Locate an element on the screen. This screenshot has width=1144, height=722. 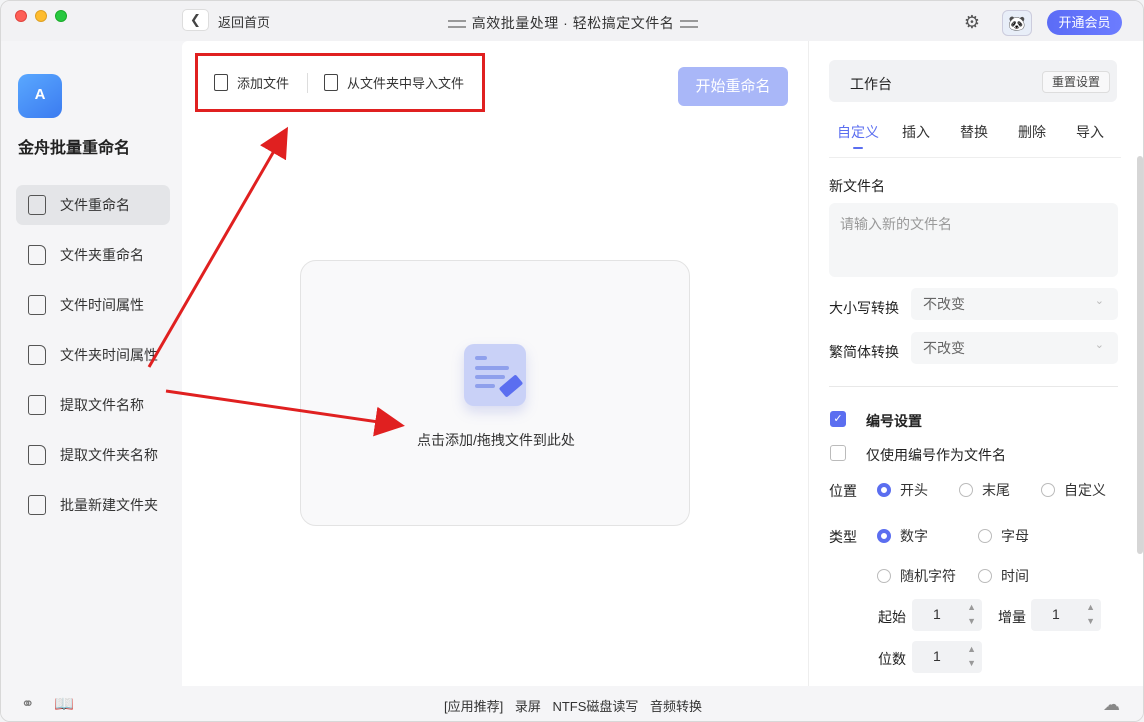
sidebar-item-file-rename: 文件重命名 is located at coordinates (93, 205).